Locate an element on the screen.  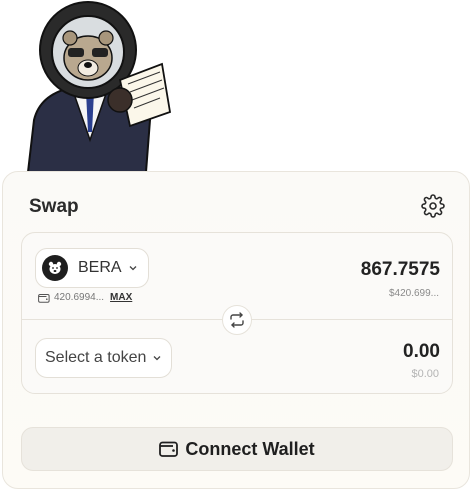
from-balance-row: 420.6994... MAX is located at coordinates (85, 297).